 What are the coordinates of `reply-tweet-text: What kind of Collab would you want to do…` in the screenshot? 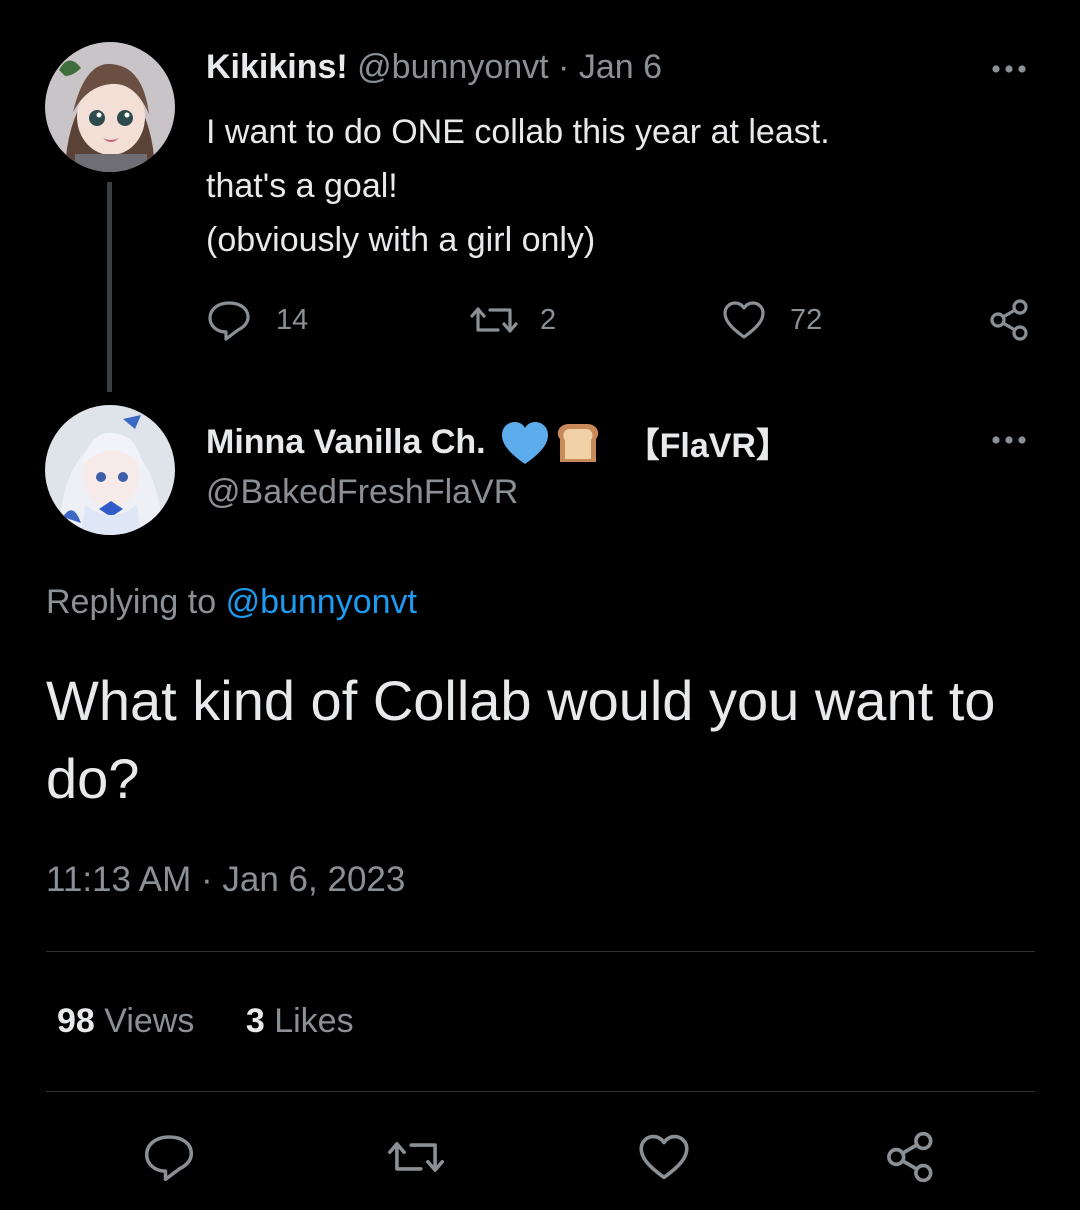 It's located at (521, 739).